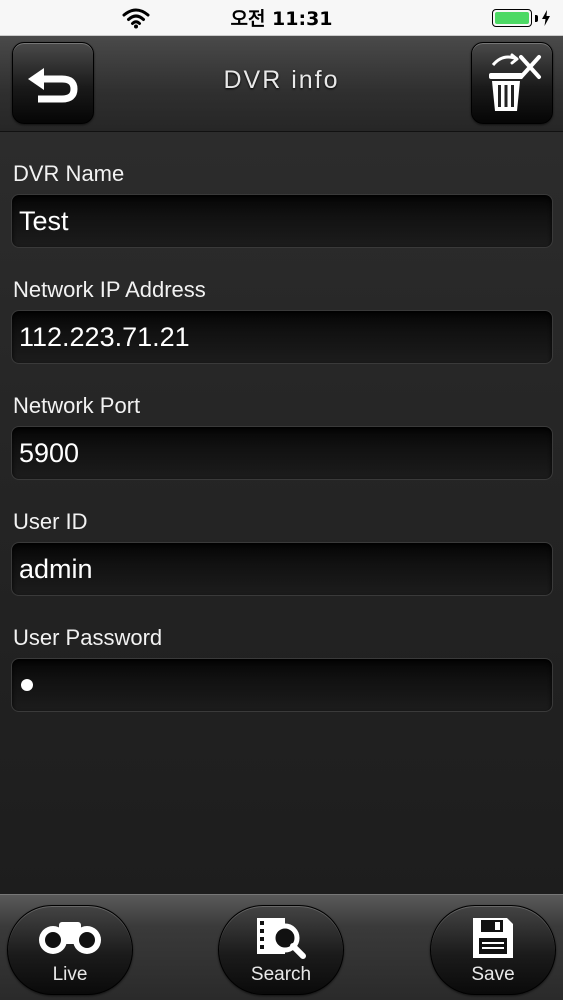 The image size is (563, 1000). I want to click on floppy-disk-icon, so click(493, 938).